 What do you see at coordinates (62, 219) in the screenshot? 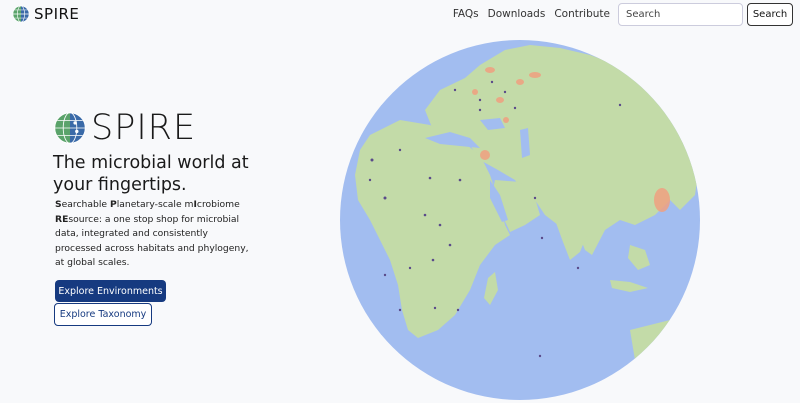
I see `acronym-re: RE` at bounding box center [62, 219].